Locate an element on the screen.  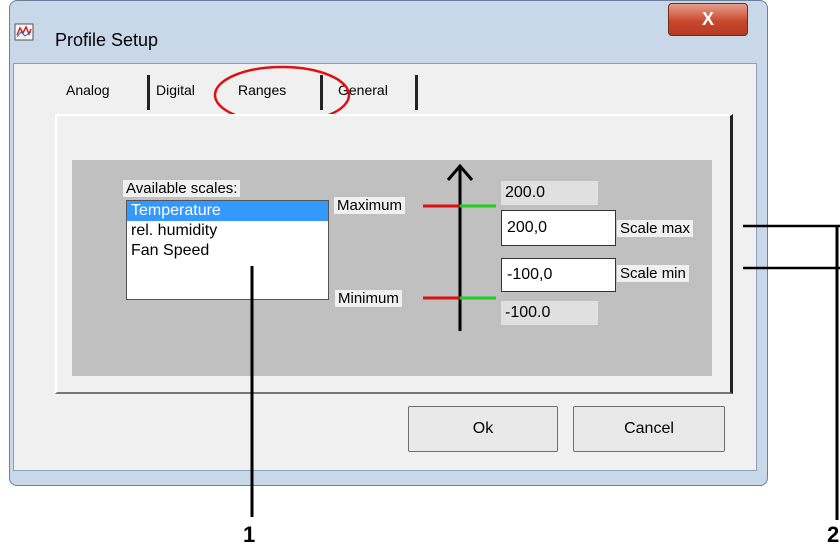
callout-number-1: 1 is located at coordinates (249, 534).